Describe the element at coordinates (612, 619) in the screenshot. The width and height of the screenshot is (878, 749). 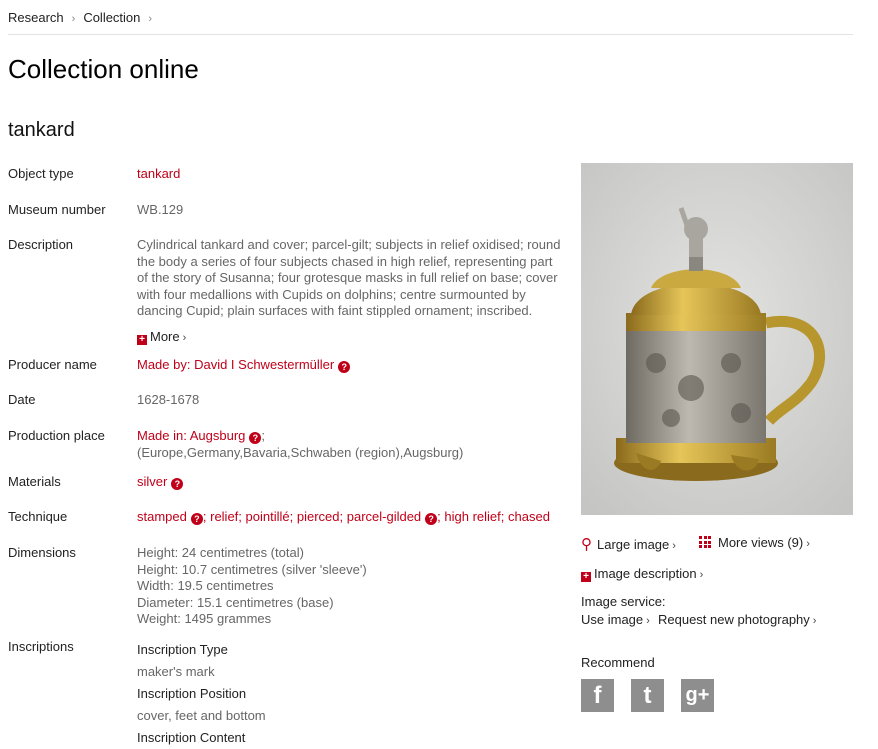
I see `use-image-label: Use image` at that location.